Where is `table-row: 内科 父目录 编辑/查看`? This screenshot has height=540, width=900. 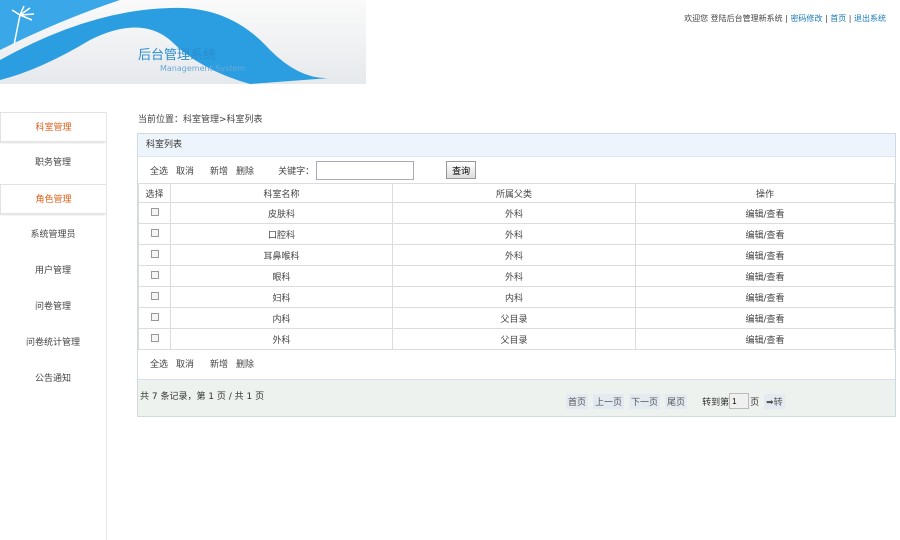
table-row: 内科 父目录 编辑/查看 is located at coordinates (516, 318).